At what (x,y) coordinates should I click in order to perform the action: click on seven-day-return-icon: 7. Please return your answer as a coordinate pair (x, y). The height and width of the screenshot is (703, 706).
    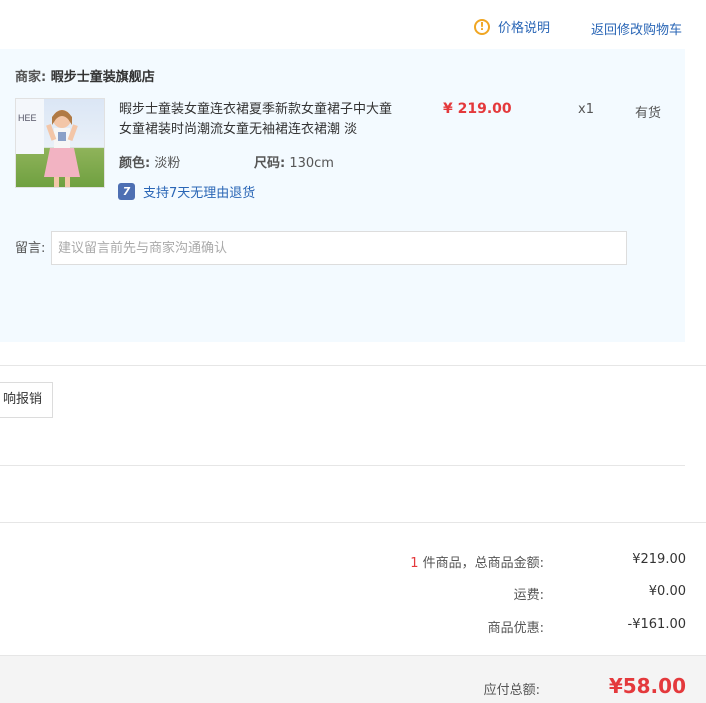
    Looking at the image, I should click on (126, 191).